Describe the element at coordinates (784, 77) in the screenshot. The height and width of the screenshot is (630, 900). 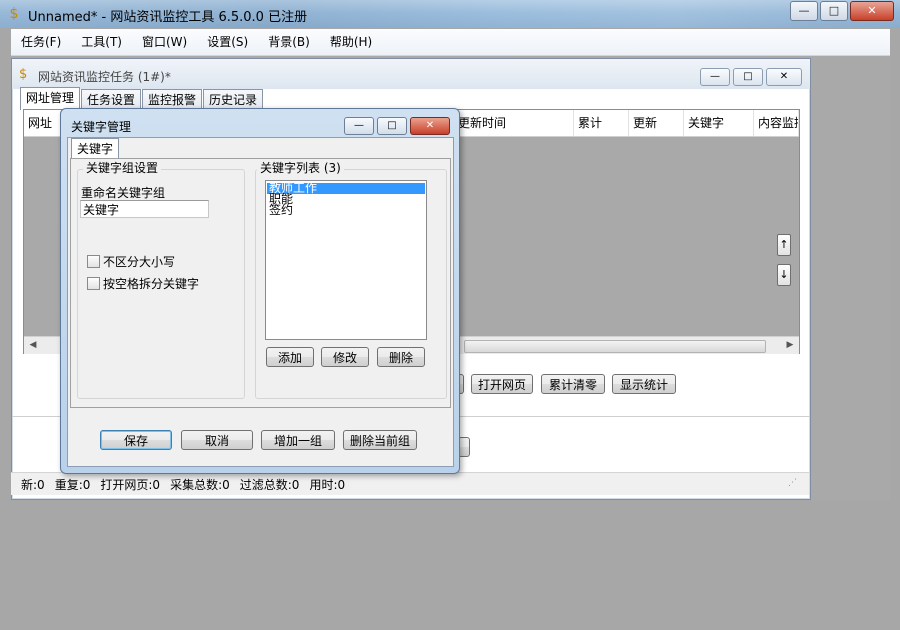
I see `child-close-button: ✕` at that location.